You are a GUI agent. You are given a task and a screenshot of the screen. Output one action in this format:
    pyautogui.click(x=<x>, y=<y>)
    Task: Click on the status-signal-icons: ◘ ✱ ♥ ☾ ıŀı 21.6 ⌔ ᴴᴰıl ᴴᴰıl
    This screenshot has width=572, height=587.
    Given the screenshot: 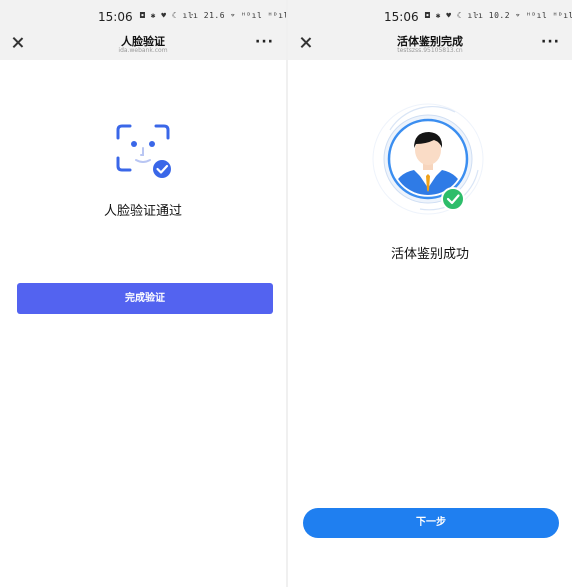 What is the action you would take?
    pyautogui.click(x=213, y=15)
    